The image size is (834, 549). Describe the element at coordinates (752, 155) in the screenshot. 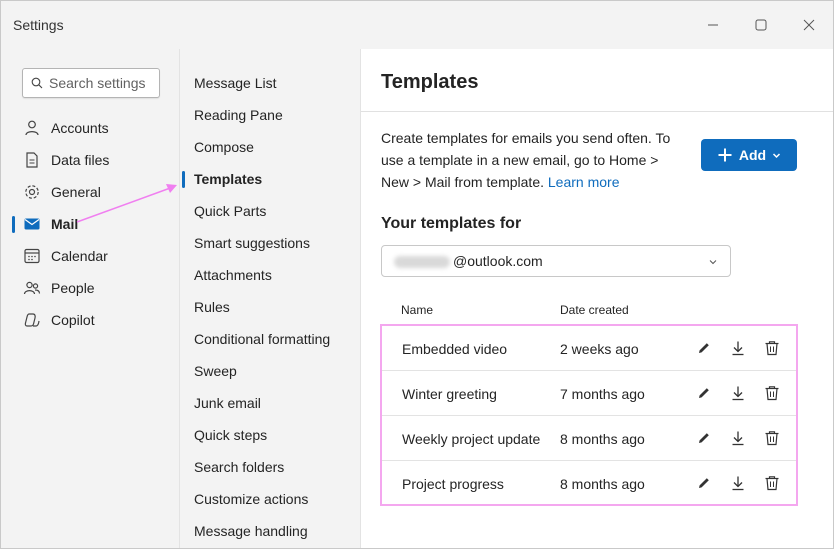

I see `add-button-label: Add` at that location.